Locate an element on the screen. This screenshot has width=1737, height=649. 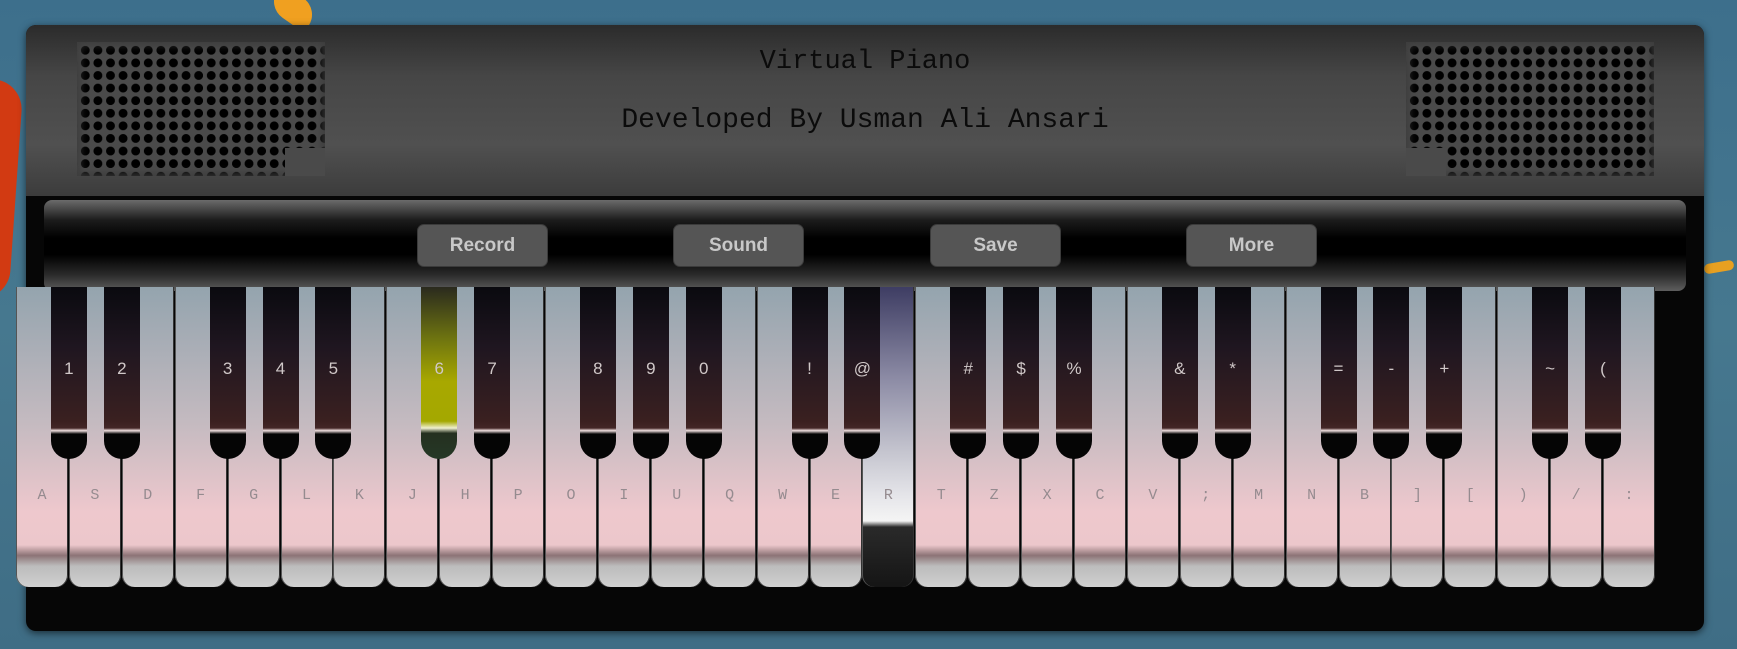
white-key-label: / is located at coordinates (1576, 495).